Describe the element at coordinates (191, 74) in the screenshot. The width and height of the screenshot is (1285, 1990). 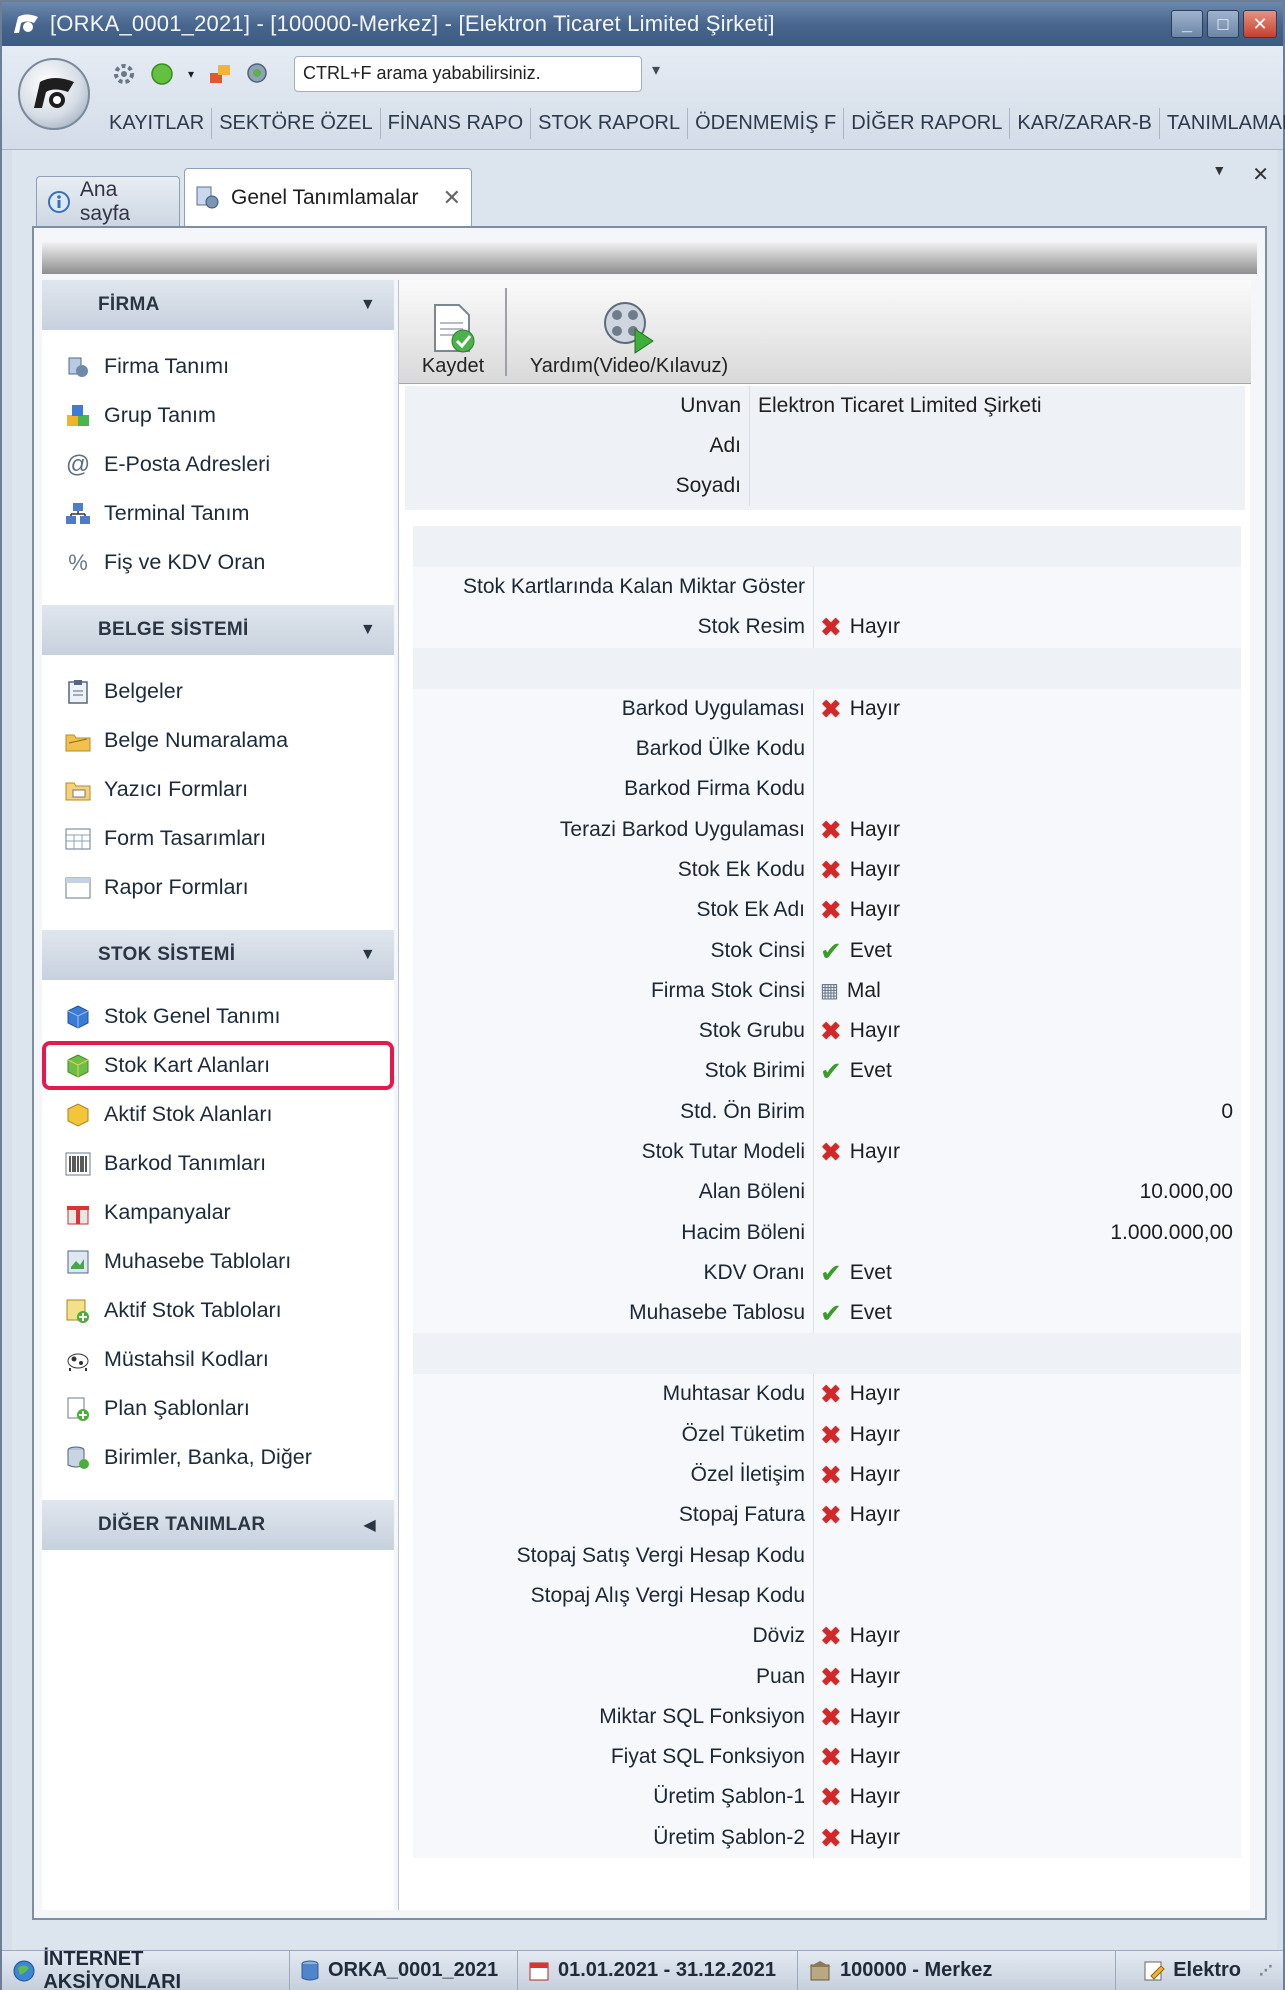
I see `chevron-down-icon: ▾` at that location.